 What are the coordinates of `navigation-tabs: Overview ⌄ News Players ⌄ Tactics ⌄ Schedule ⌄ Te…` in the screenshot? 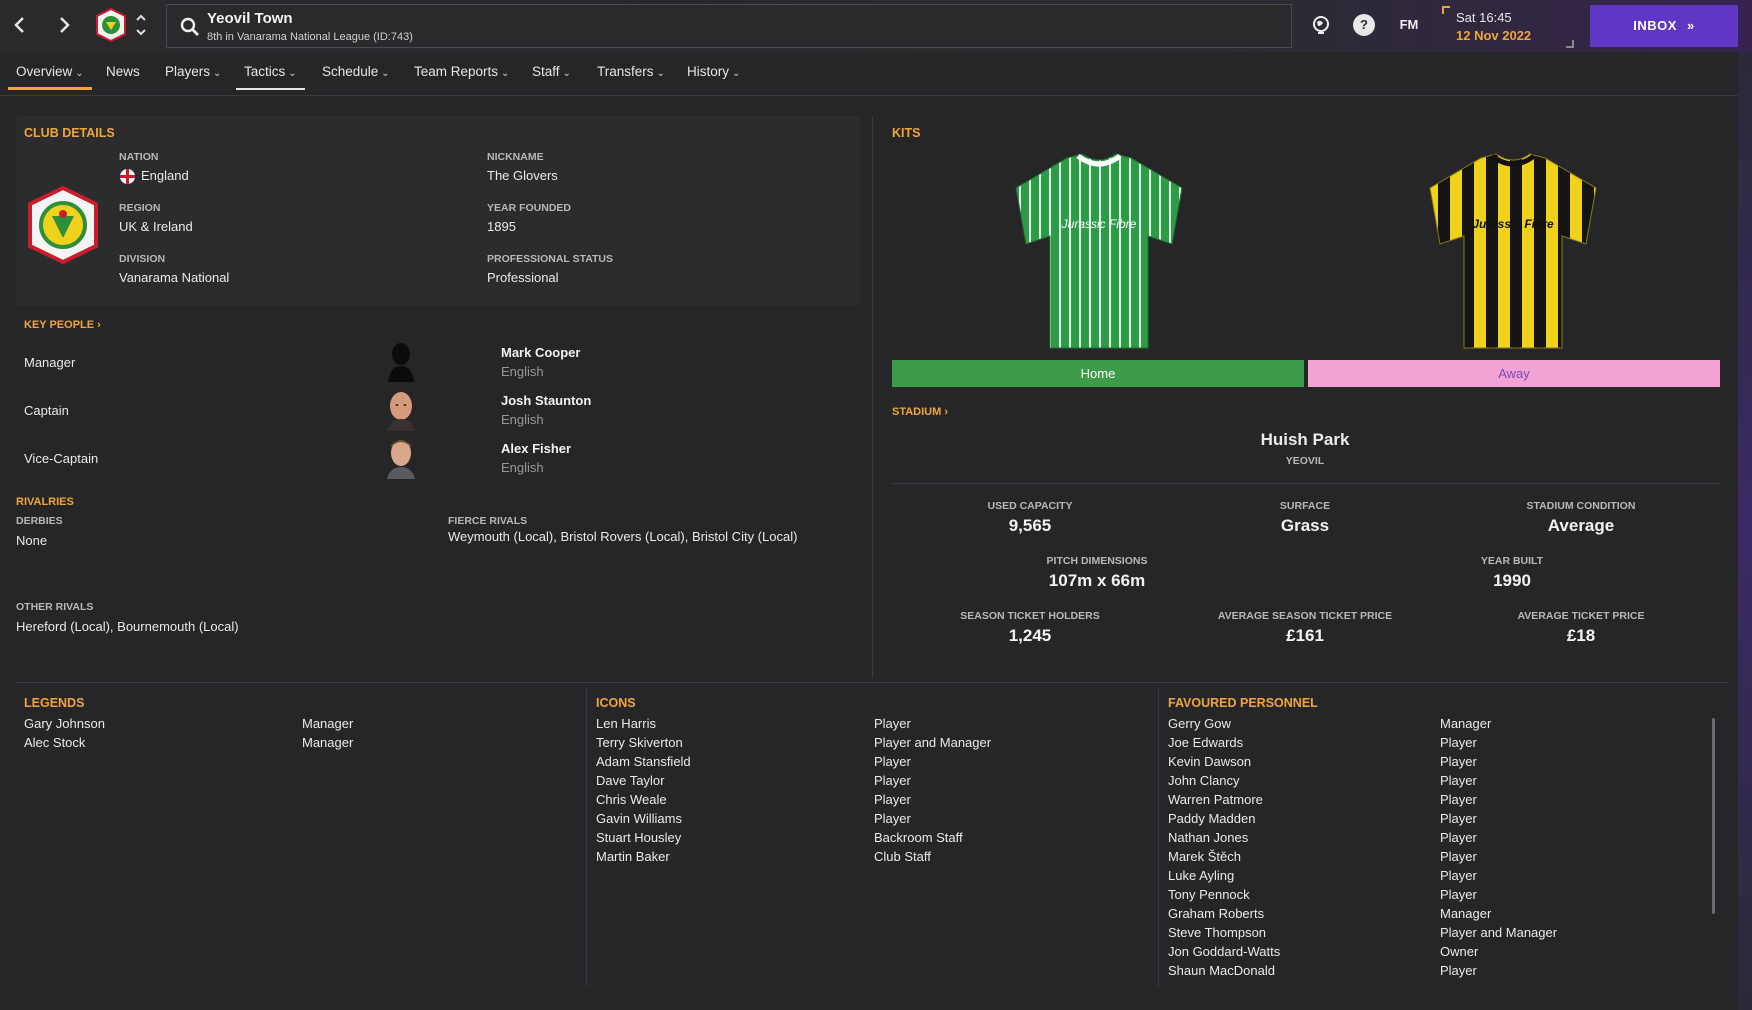 It's located at (876, 74).